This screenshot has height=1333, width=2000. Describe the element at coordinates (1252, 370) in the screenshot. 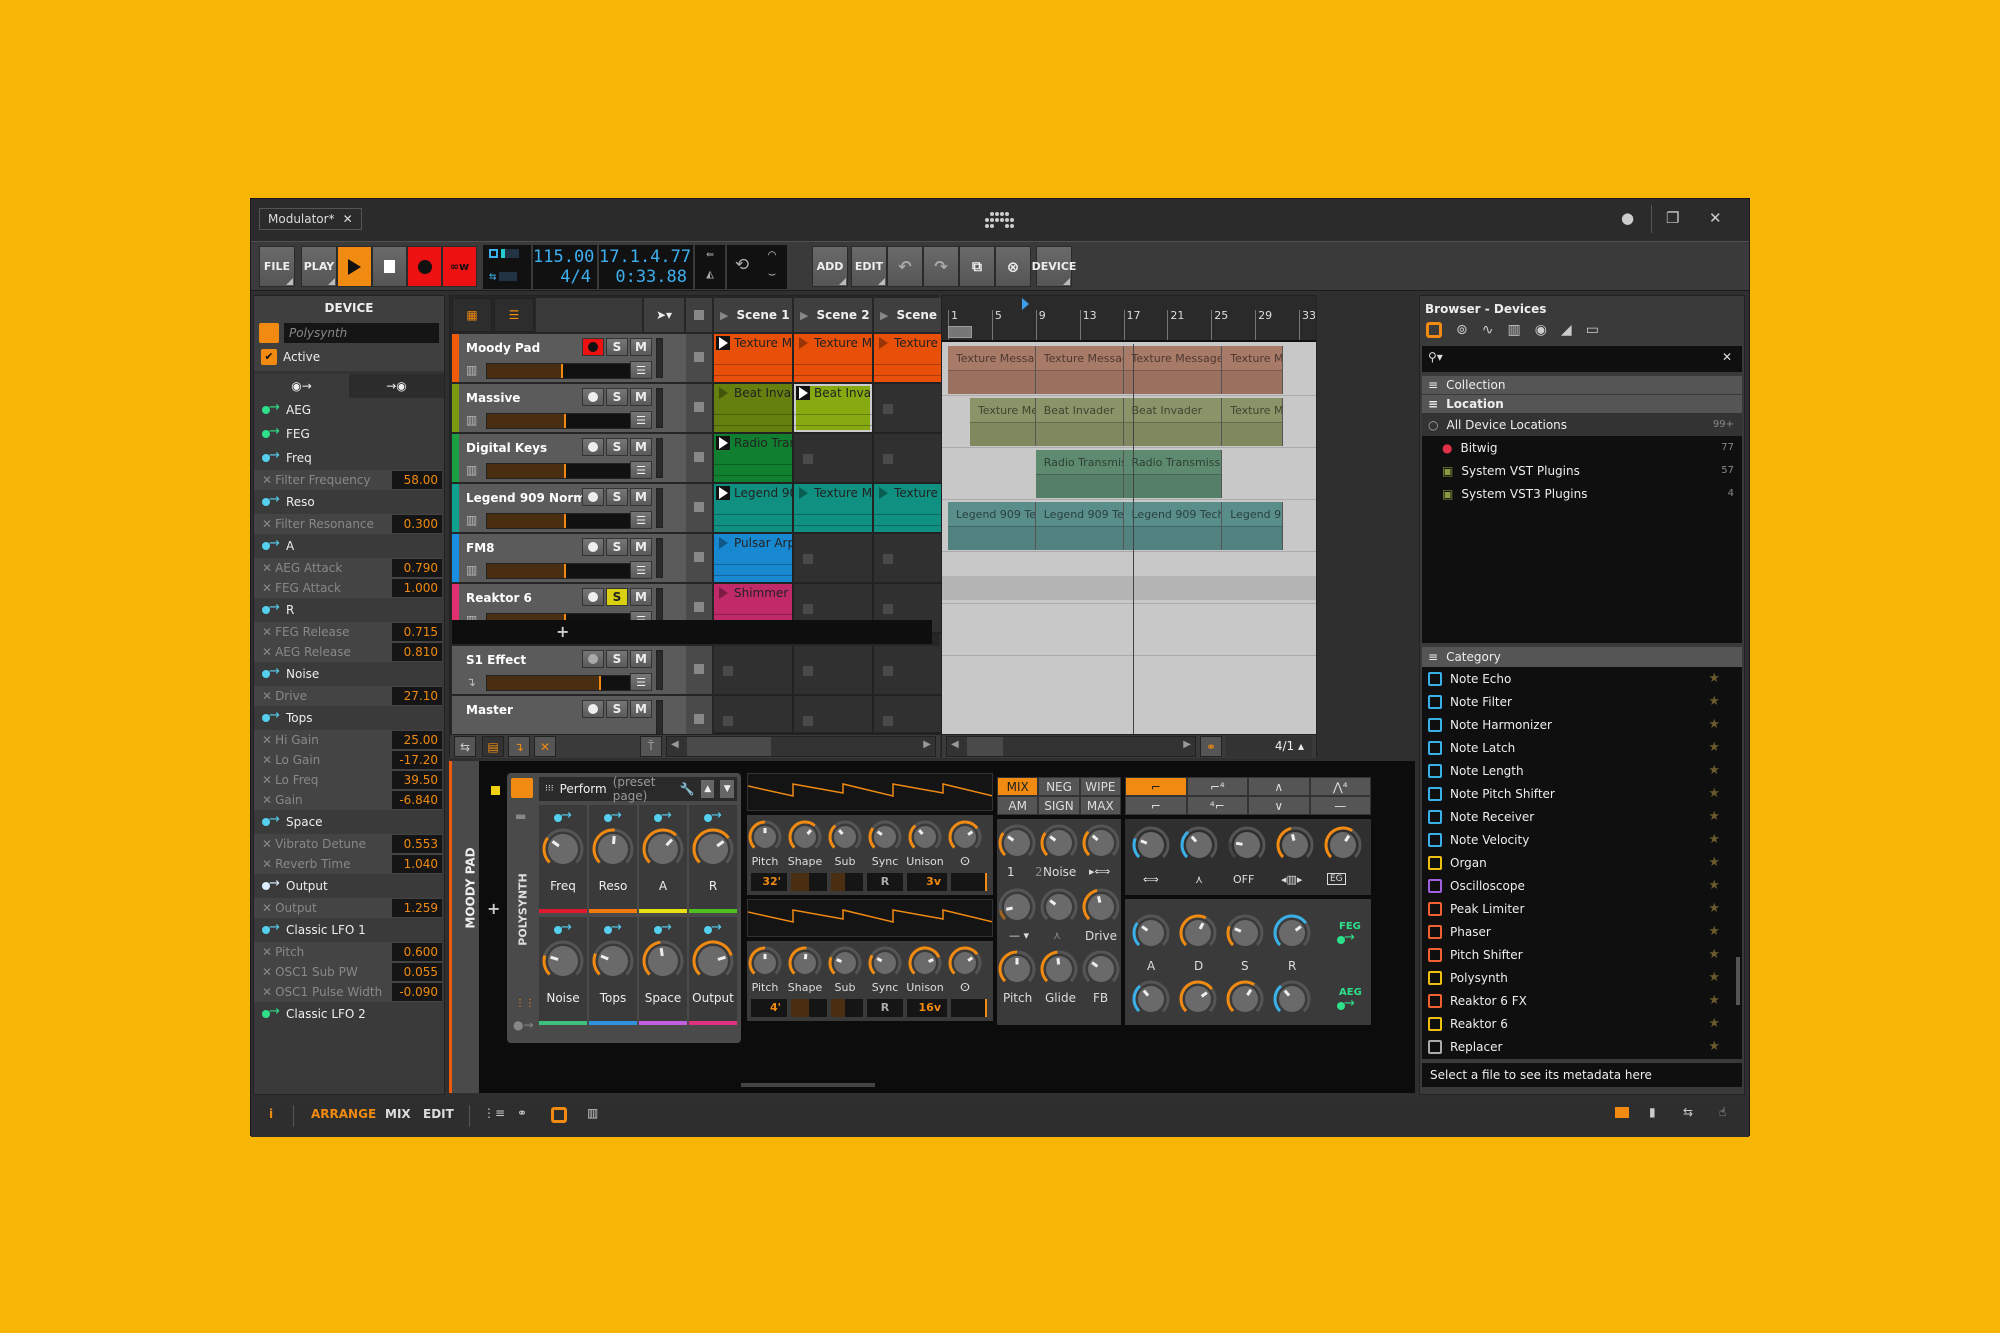

I see `arranger-clip: Texture M` at that location.